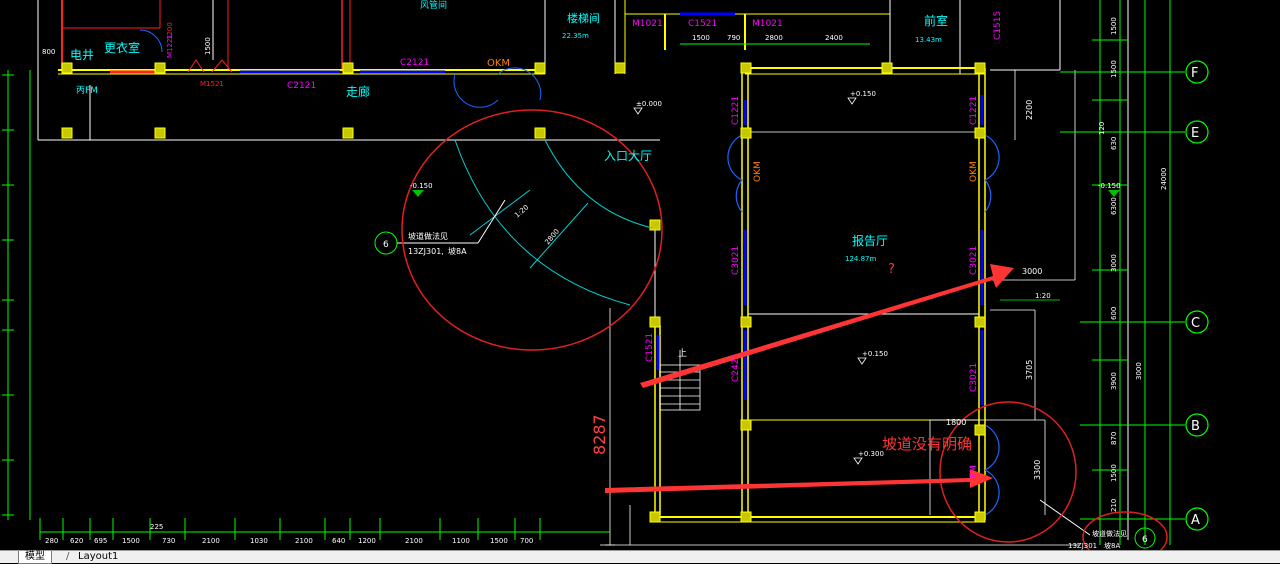 This screenshot has width=1280, height=564. I want to click on axis-label-c: C, so click(1195, 323).